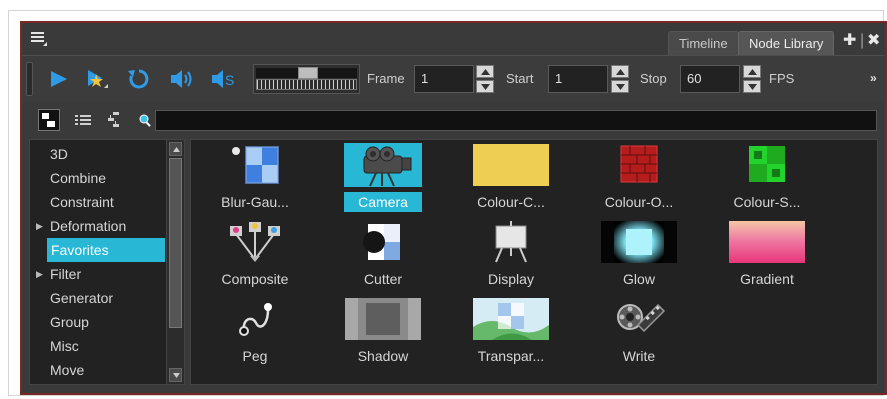 The image size is (887, 399). I want to click on stop-field: 60, so click(710, 79).